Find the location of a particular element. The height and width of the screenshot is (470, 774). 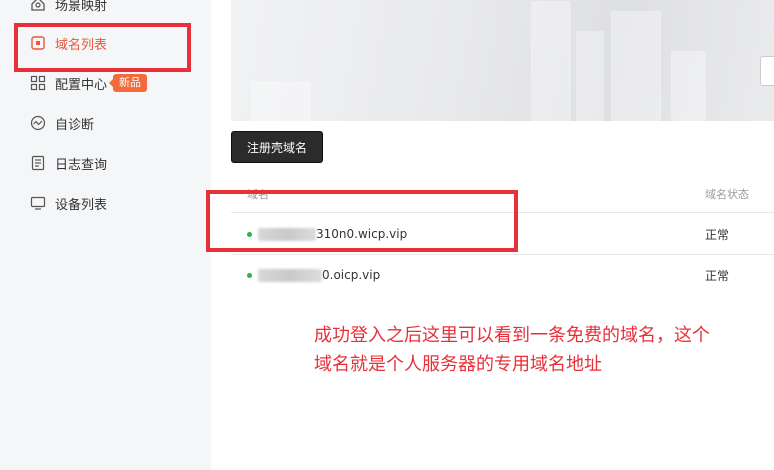

sidebar-item-label: 日志查询 is located at coordinates (81, 165).